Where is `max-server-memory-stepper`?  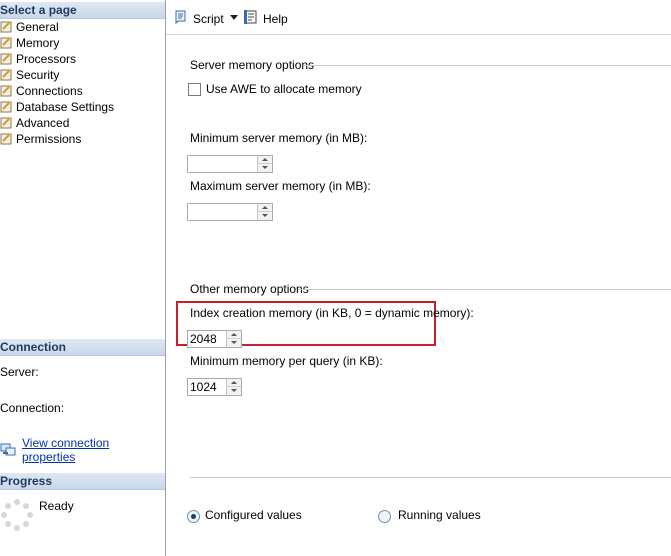
max-server-memory-stepper is located at coordinates (230, 212).